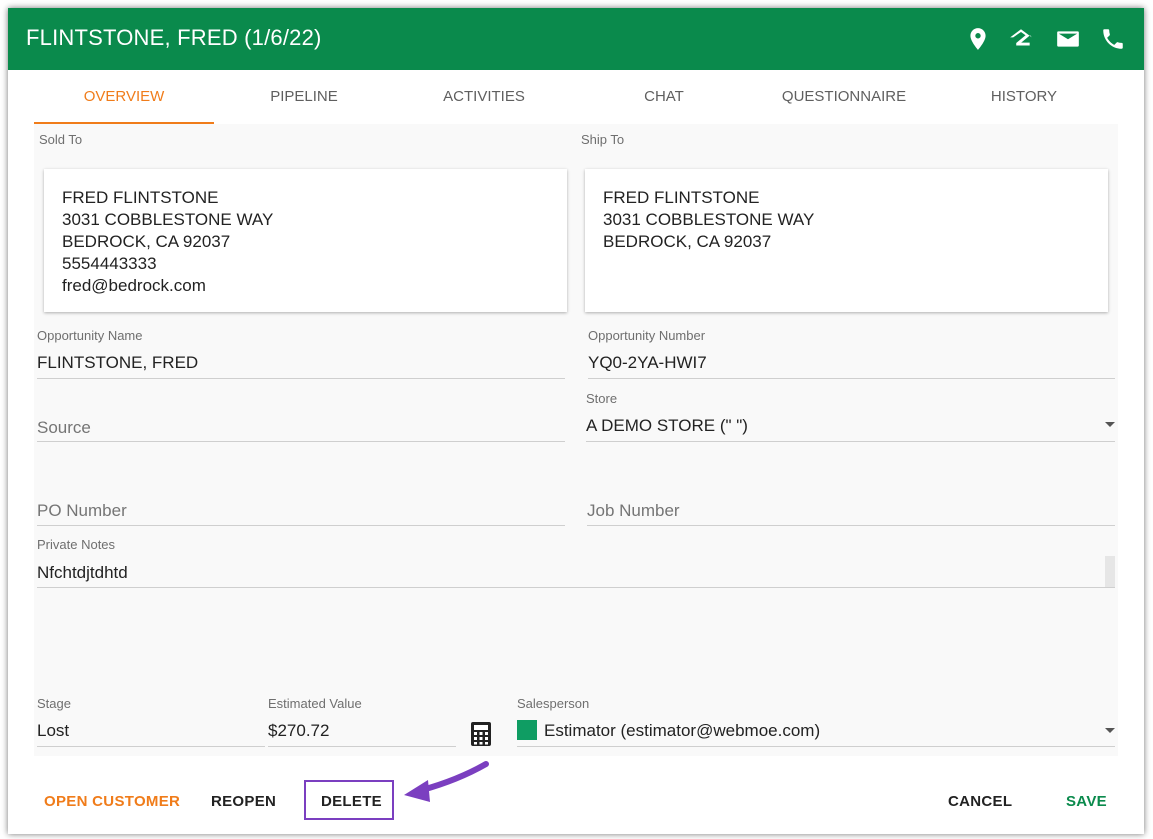  I want to click on sold-to-line: FRED FLINTSTONE, so click(140, 197).